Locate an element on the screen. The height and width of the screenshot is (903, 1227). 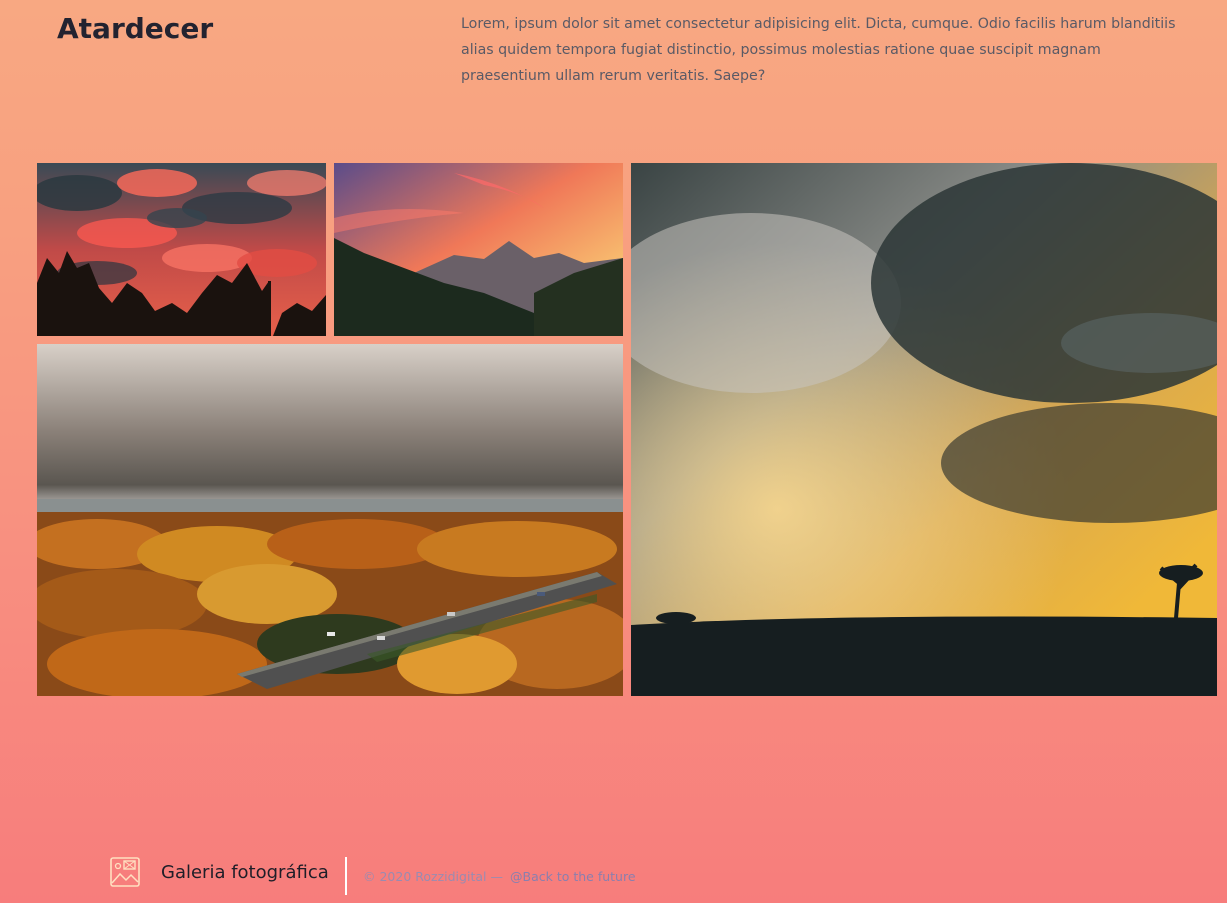
footer-divider is located at coordinates (346, 876).